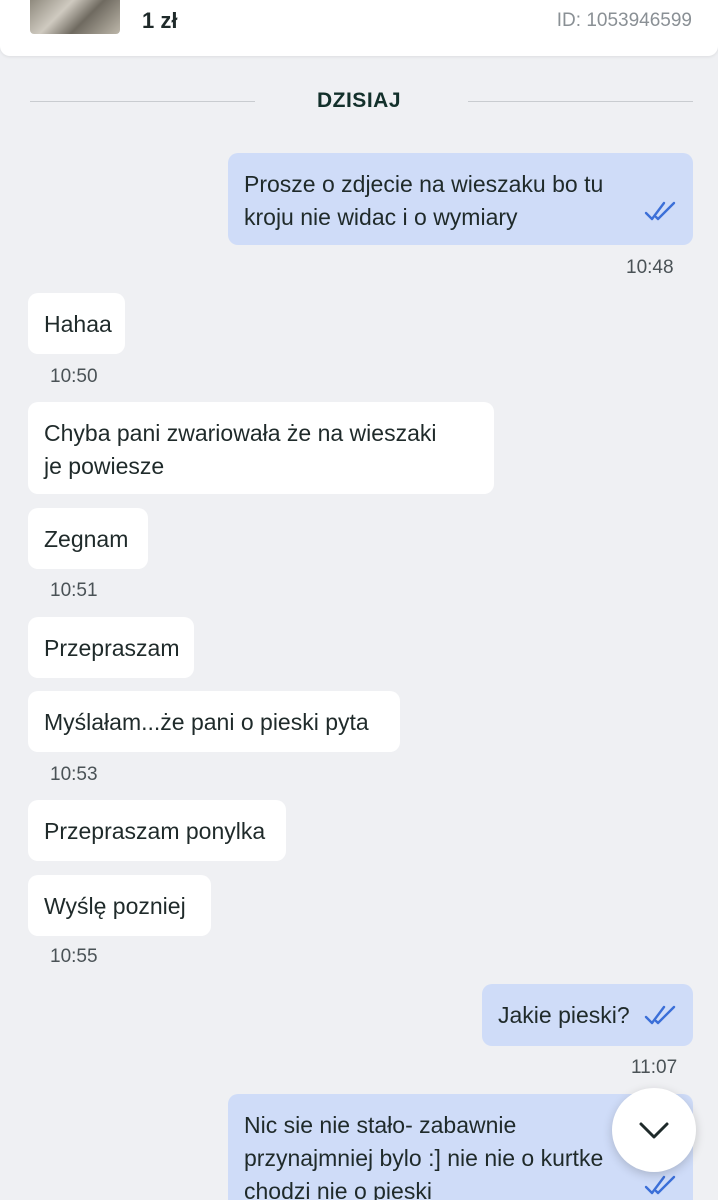 The image size is (718, 1200). Describe the element at coordinates (381, 217) in the screenshot. I see `message-text-line: kroju nie widac i o wymiary` at that location.